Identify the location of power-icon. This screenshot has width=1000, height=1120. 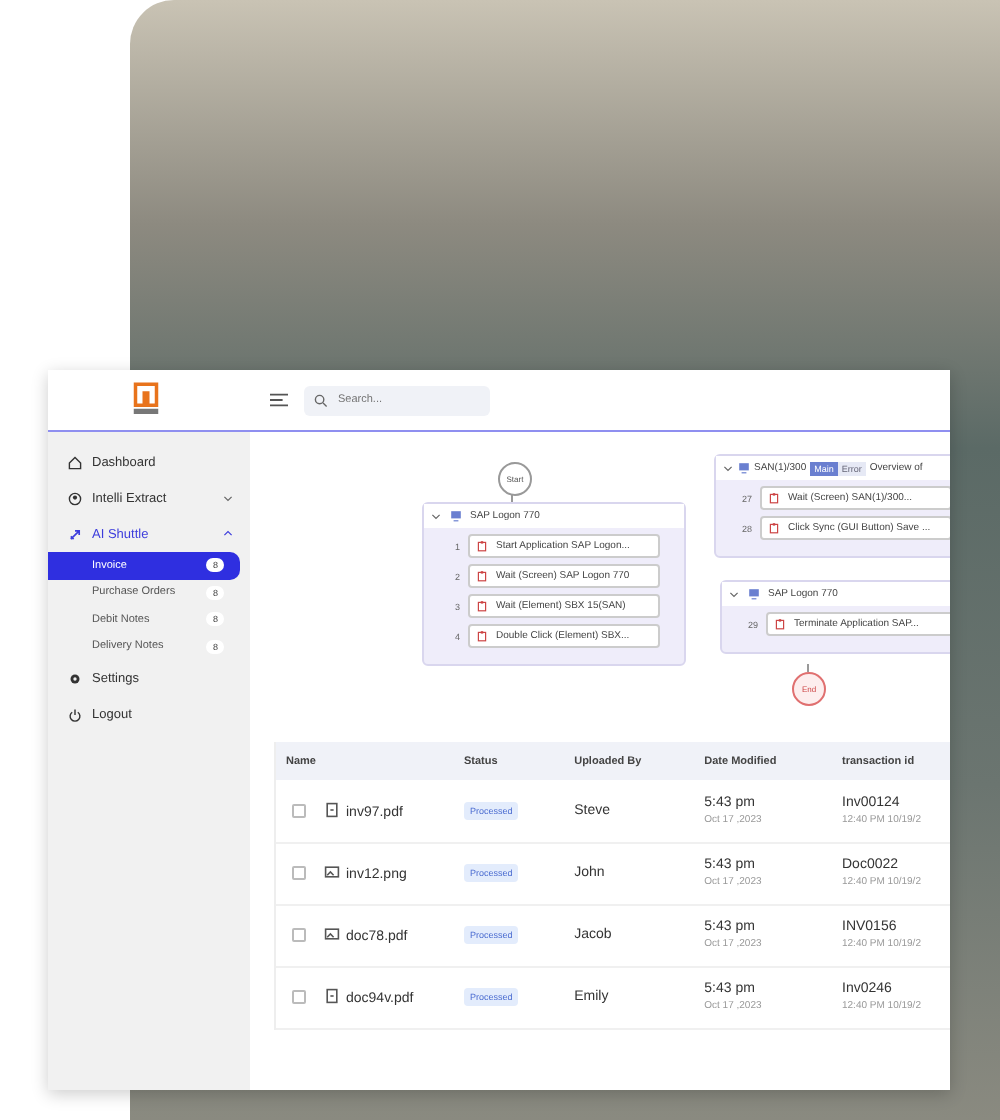
(75, 714).